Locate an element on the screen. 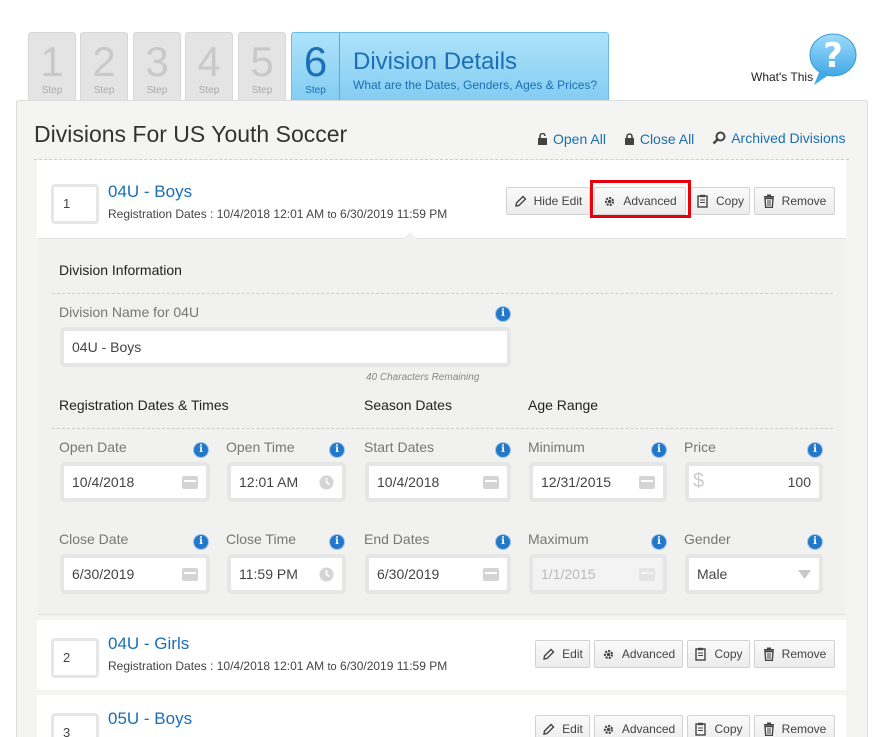 This screenshot has height=737, width=884. whats-this-link: What's This is located at coordinates (782, 77).